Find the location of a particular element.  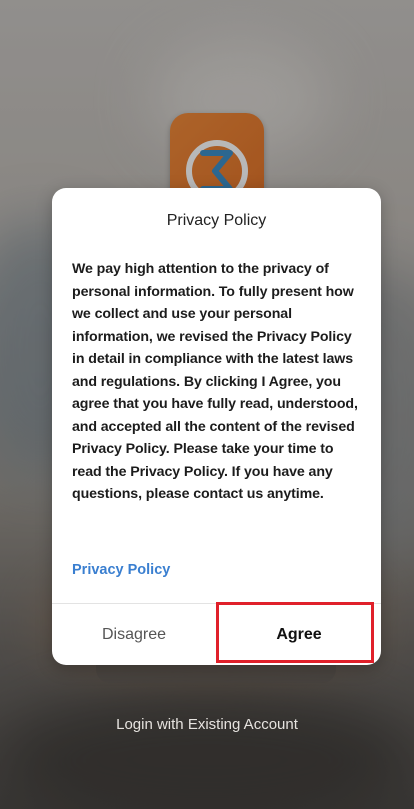

agree-button: Agree is located at coordinates (299, 634).